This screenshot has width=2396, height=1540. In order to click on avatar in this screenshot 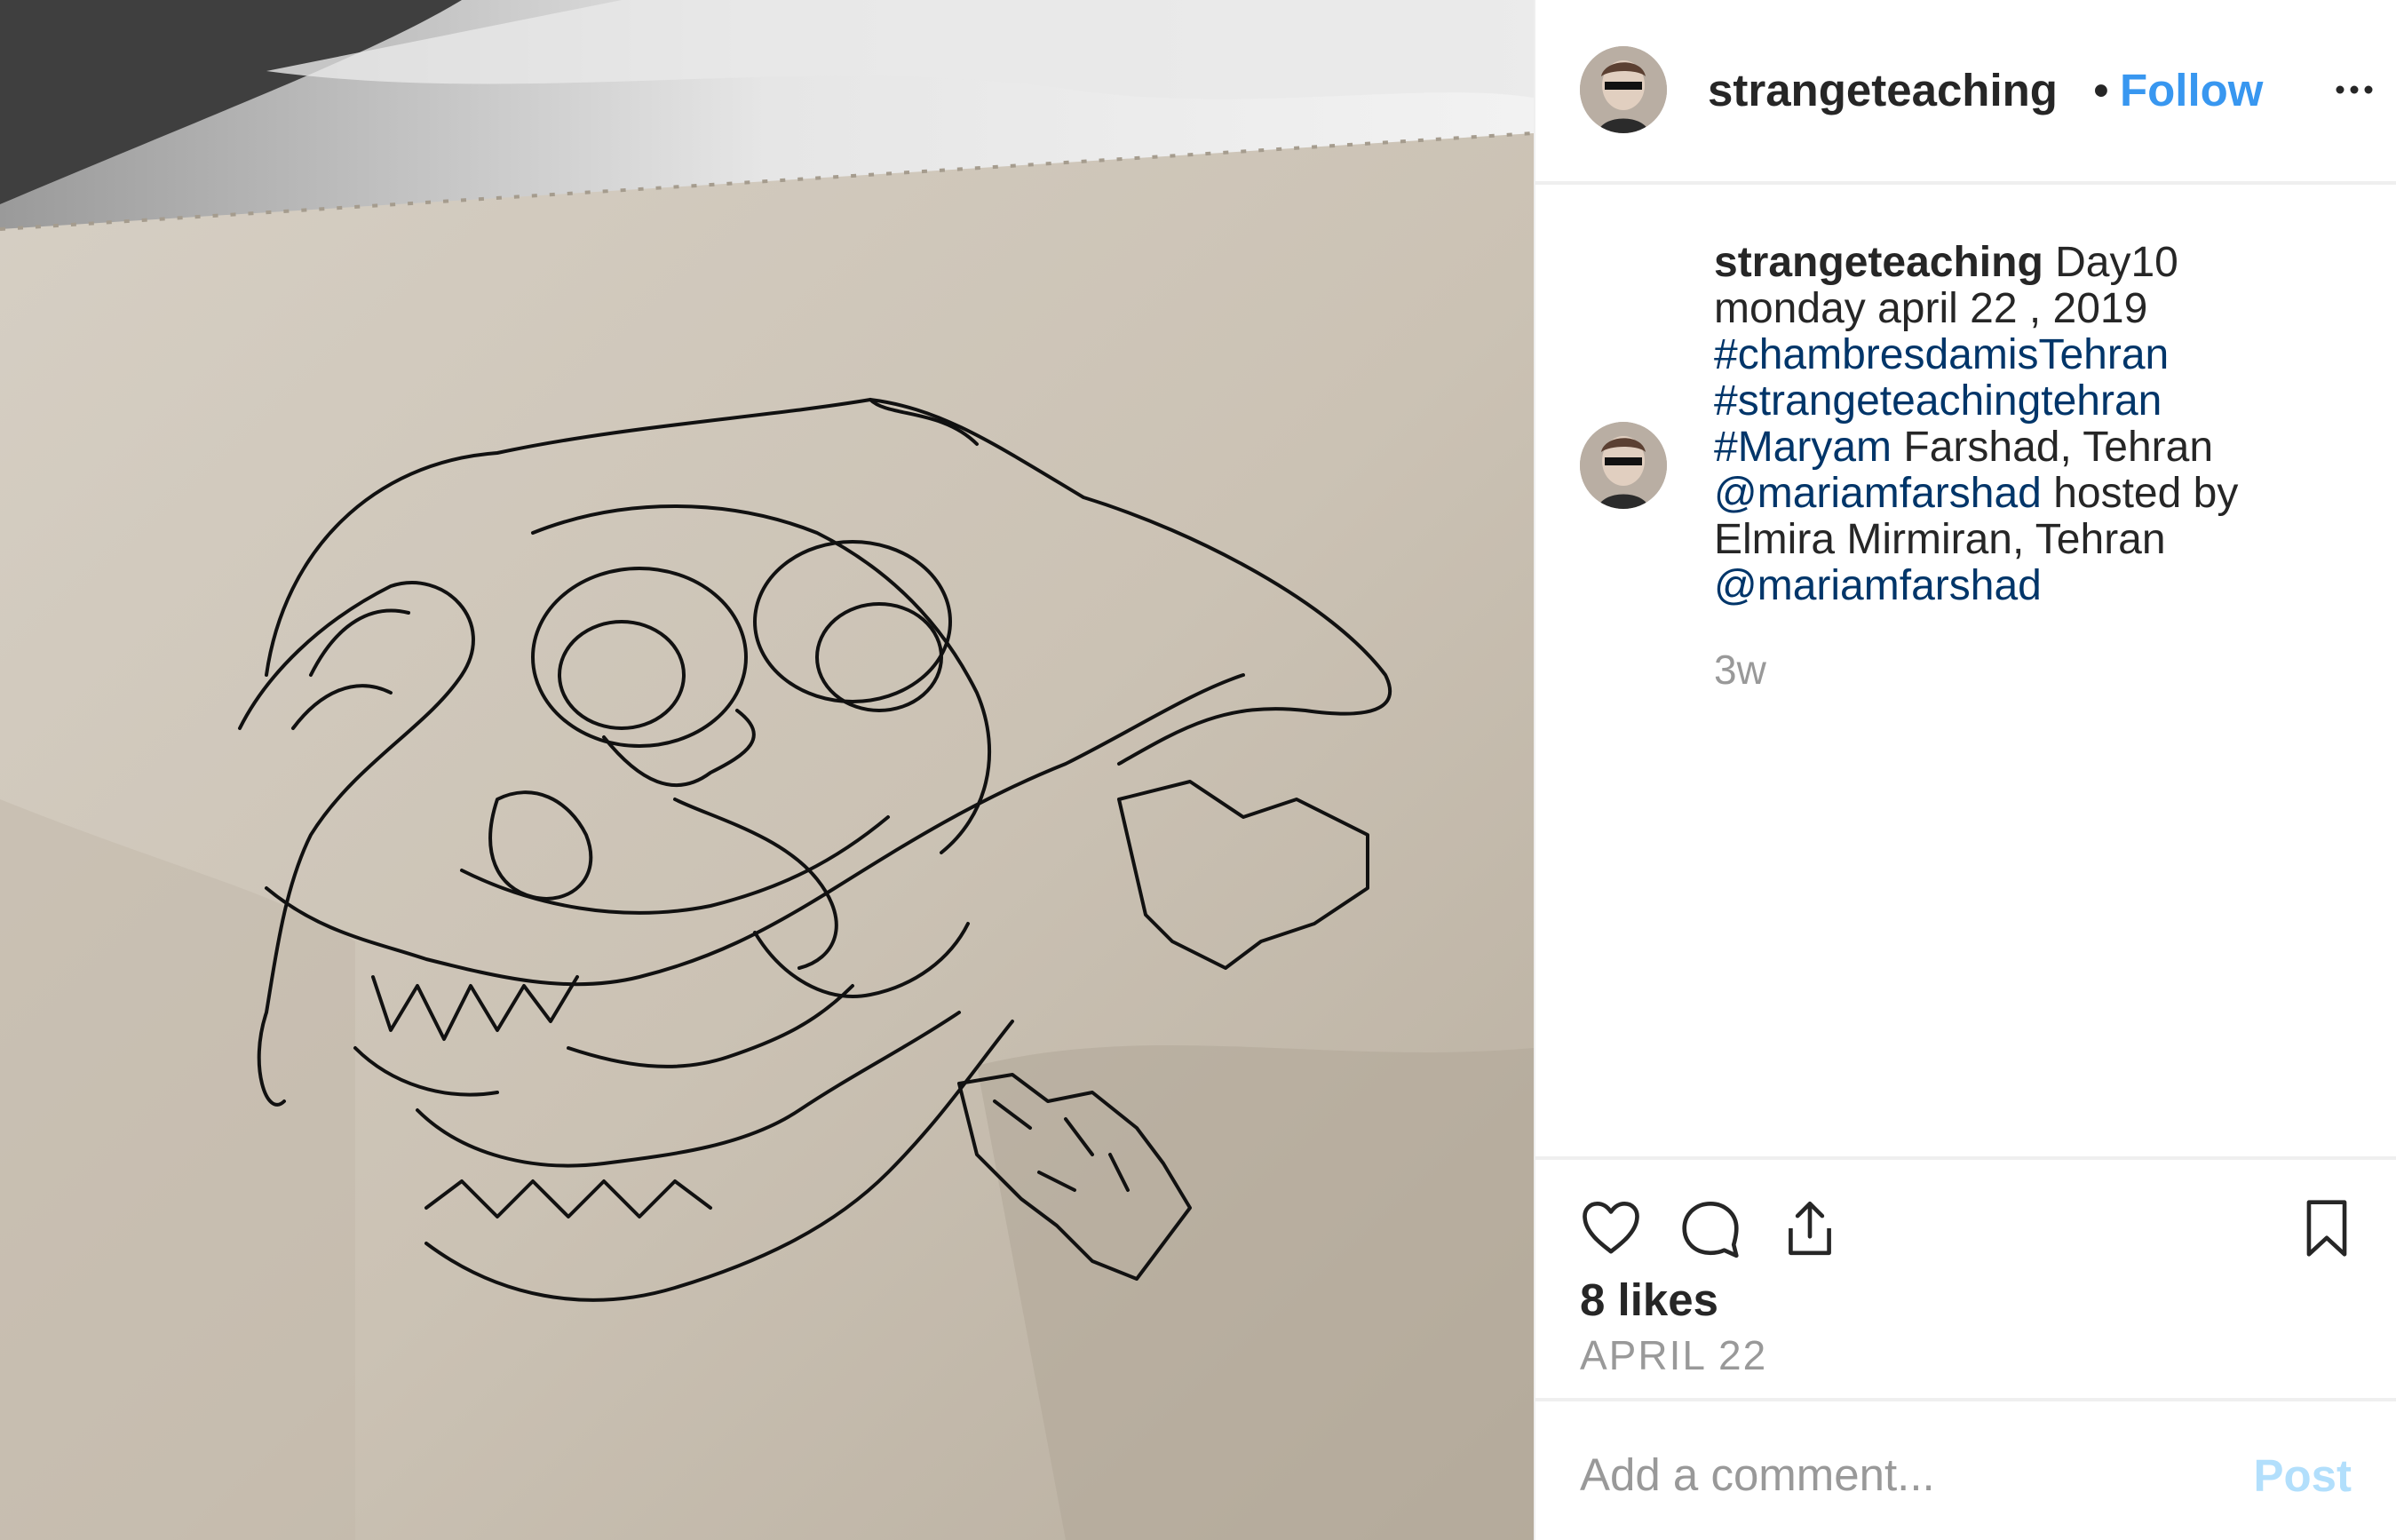, I will do `click(1623, 89)`.